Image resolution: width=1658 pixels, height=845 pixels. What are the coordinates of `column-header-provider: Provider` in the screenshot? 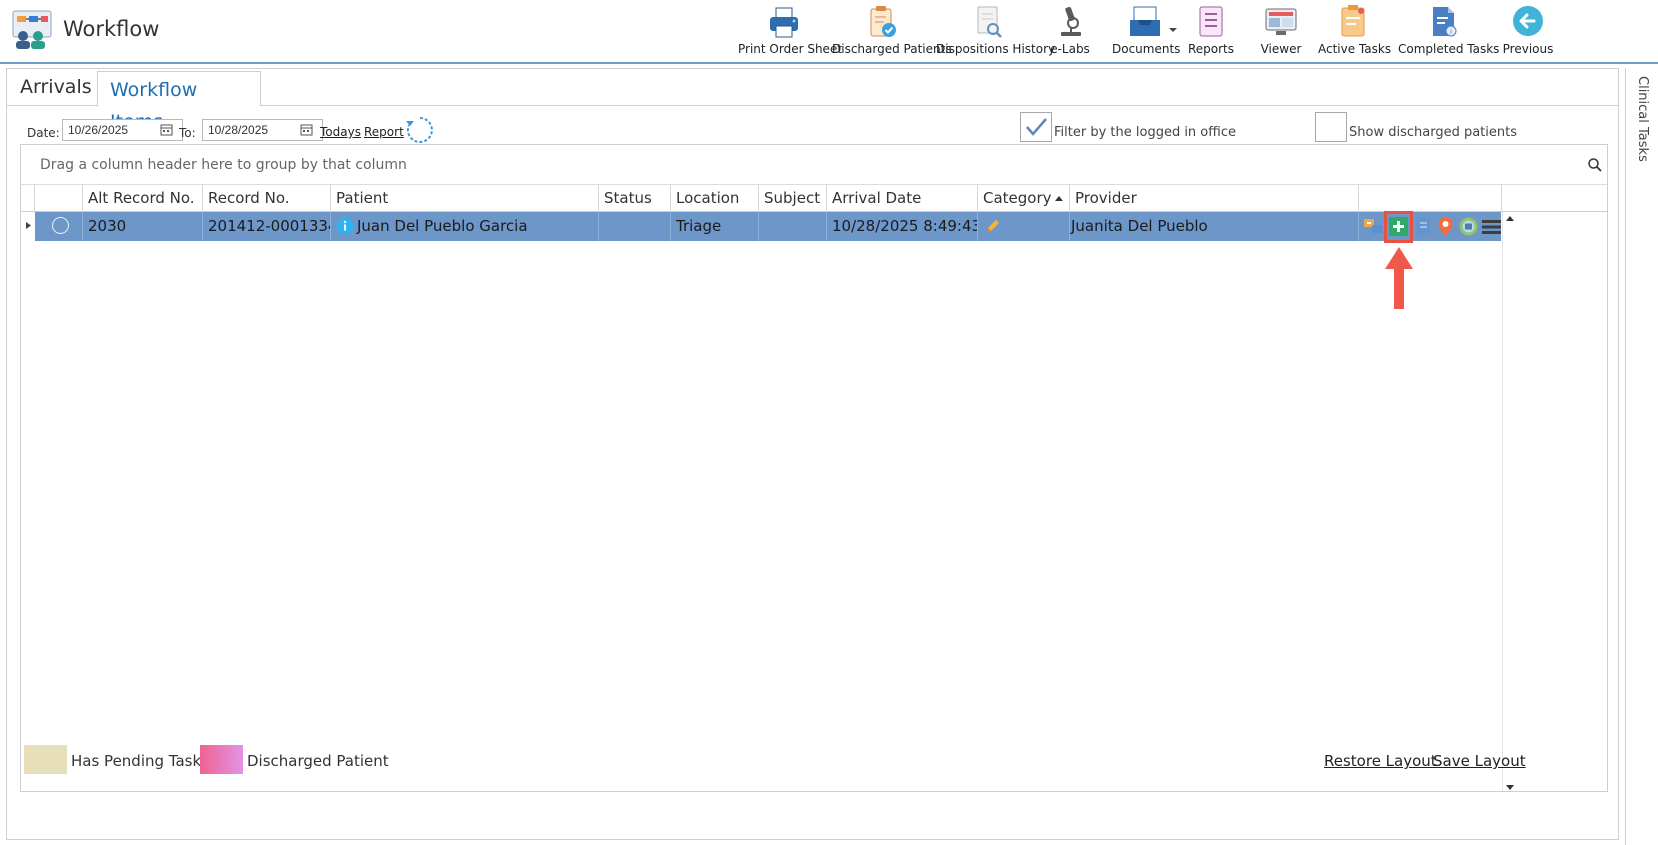 It's located at (1214, 198).